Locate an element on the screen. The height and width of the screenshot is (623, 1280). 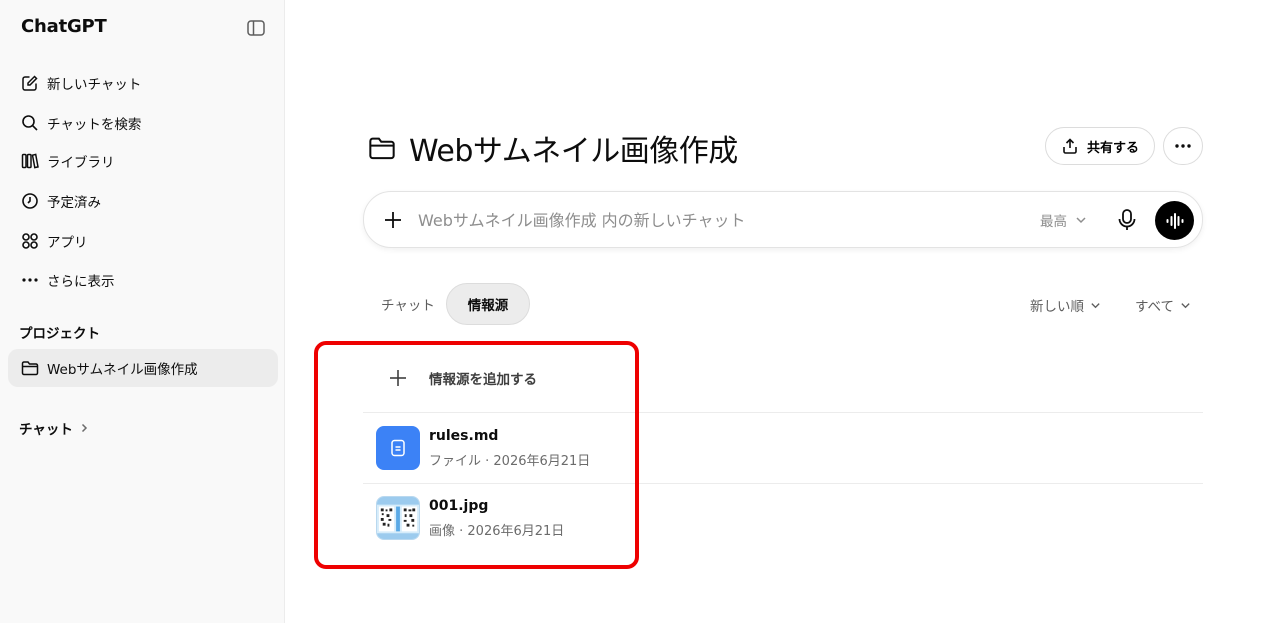
apps-icon is located at coordinates (30, 241).